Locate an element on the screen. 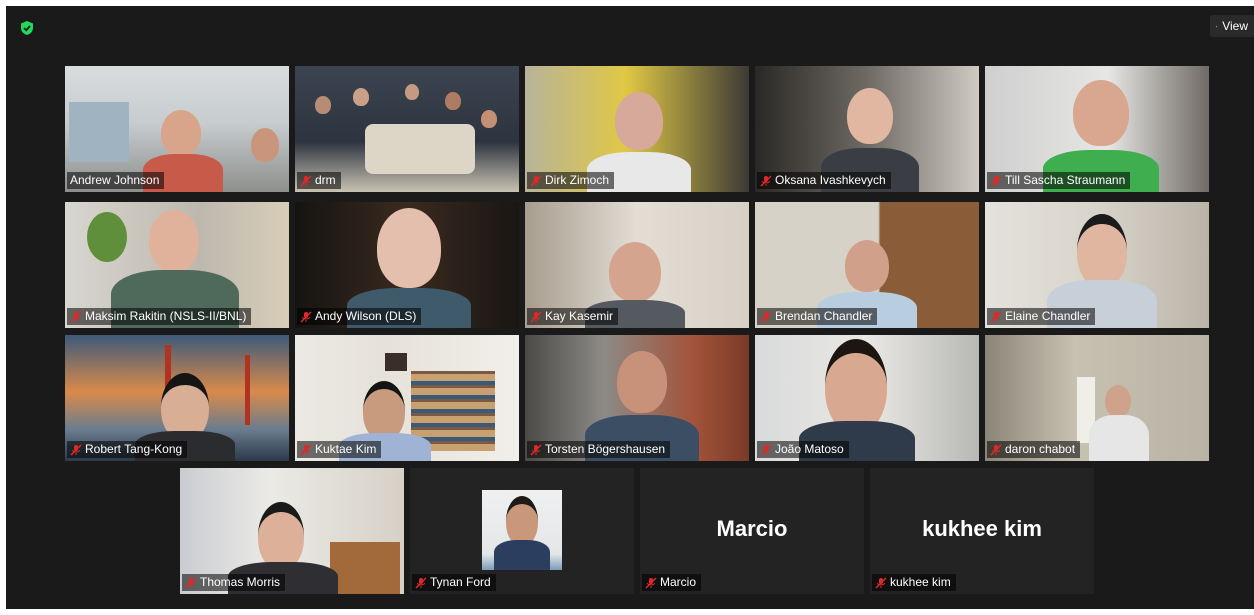 This screenshot has width=1254, height=615. conference-table is located at coordinates (420, 149).